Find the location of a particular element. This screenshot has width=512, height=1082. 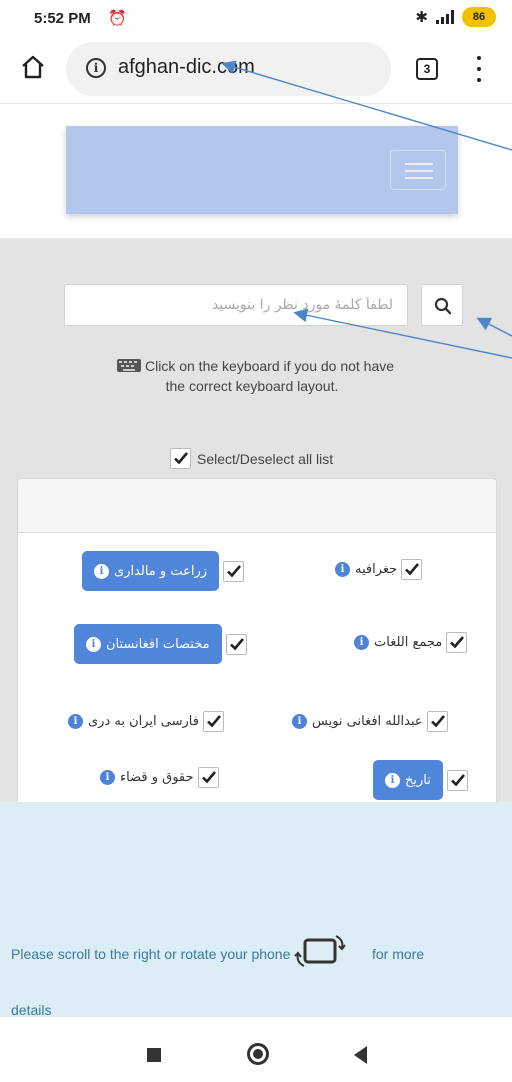

signal-icon is located at coordinates (445, 17).